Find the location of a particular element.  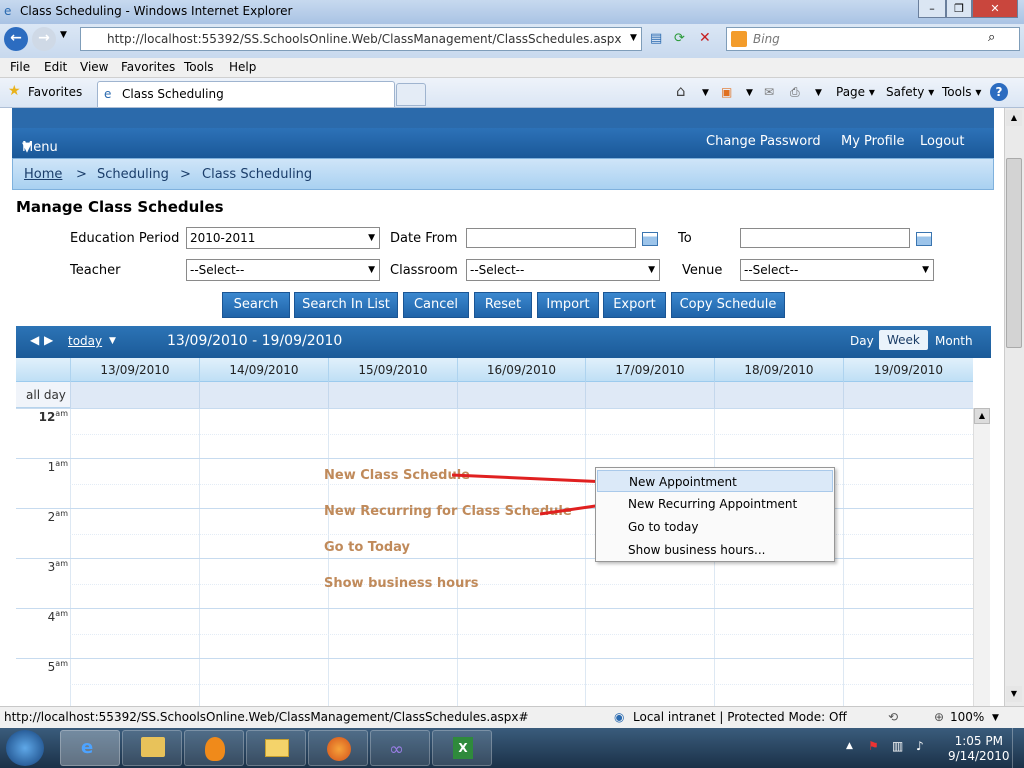

maximize-button: ❐ is located at coordinates (959, 9).